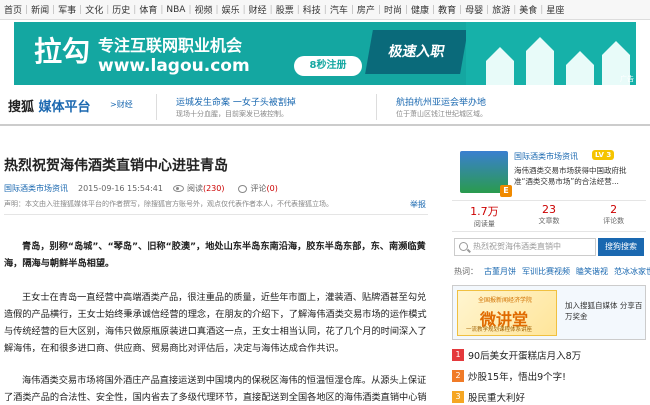 Image resolution: width=650 pixels, height=405 pixels. I want to click on banner-slogan: 专注互联网职业机会, so click(170, 45).